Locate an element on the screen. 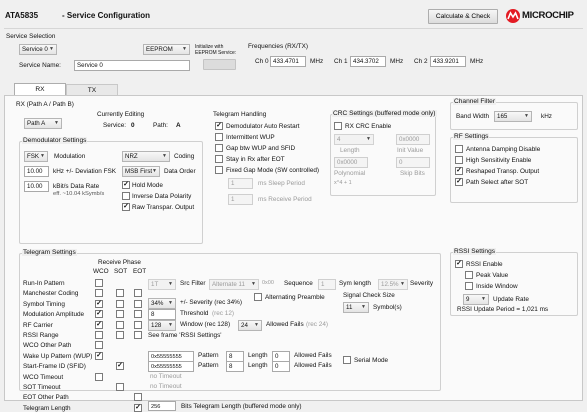  sym-length-input: 1 is located at coordinates (327, 284).